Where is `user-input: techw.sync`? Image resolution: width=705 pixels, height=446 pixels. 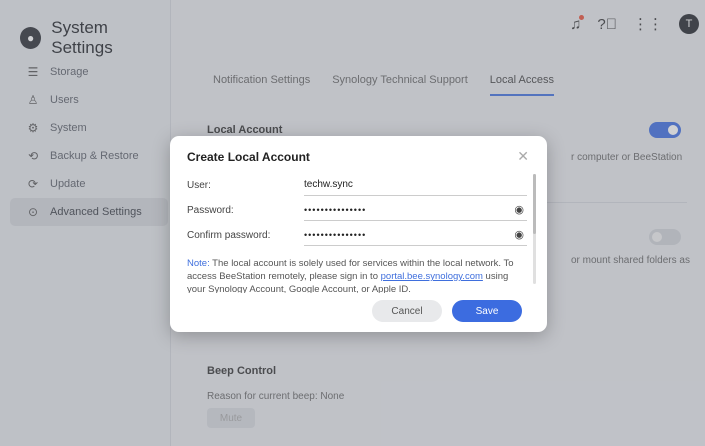
user-input: techw.sync is located at coordinates (415, 185).